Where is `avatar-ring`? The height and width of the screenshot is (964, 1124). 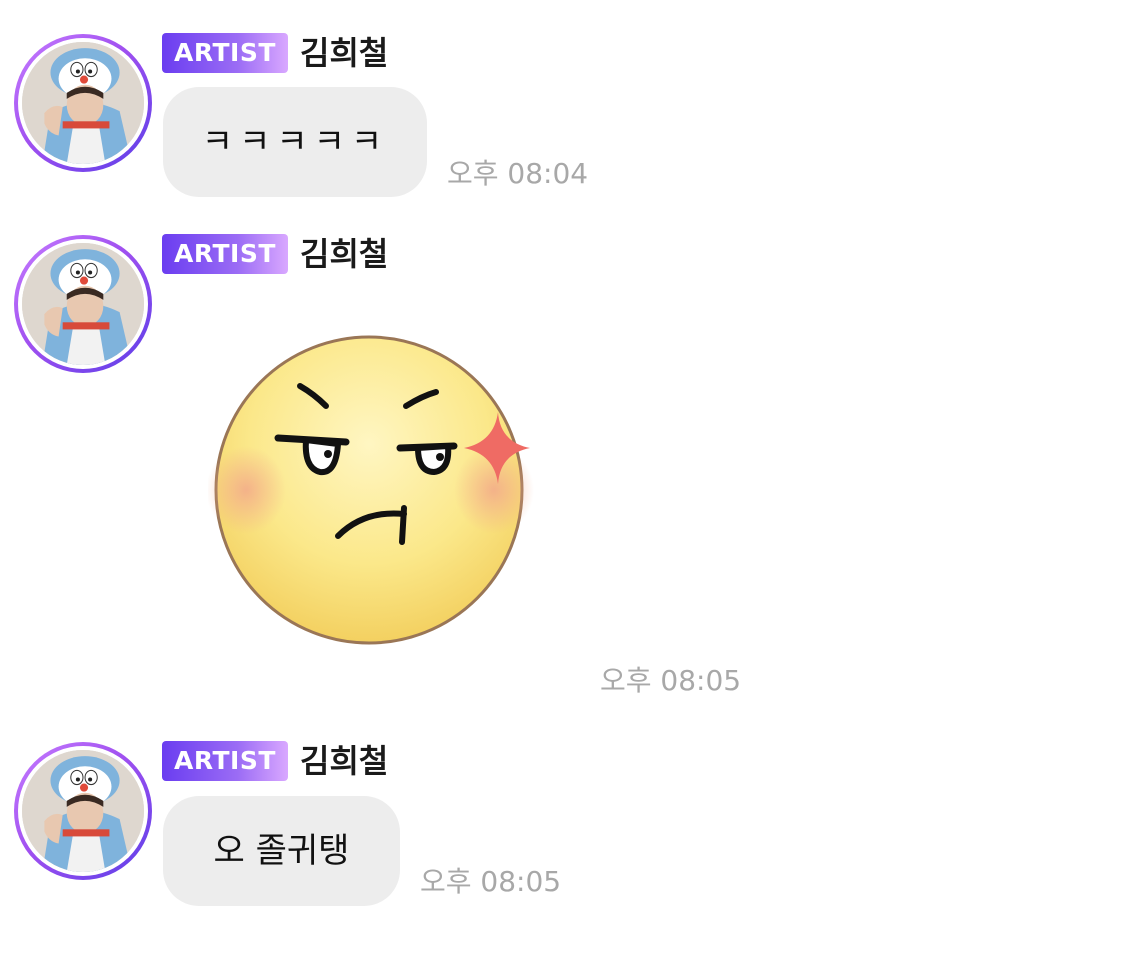
avatar-ring is located at coordinates (83, 811).